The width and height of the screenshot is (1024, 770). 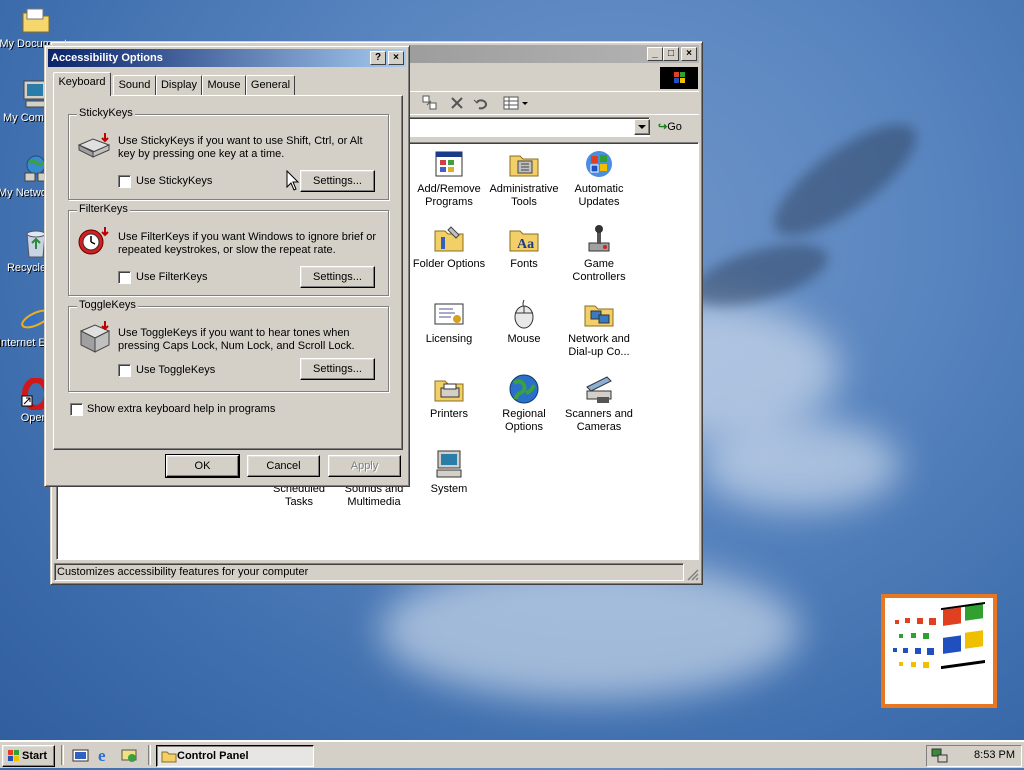 What do you see at coordinates (674, 127) in the screenshot?
I see `go-label: Go` at bounding box center [674, 127].